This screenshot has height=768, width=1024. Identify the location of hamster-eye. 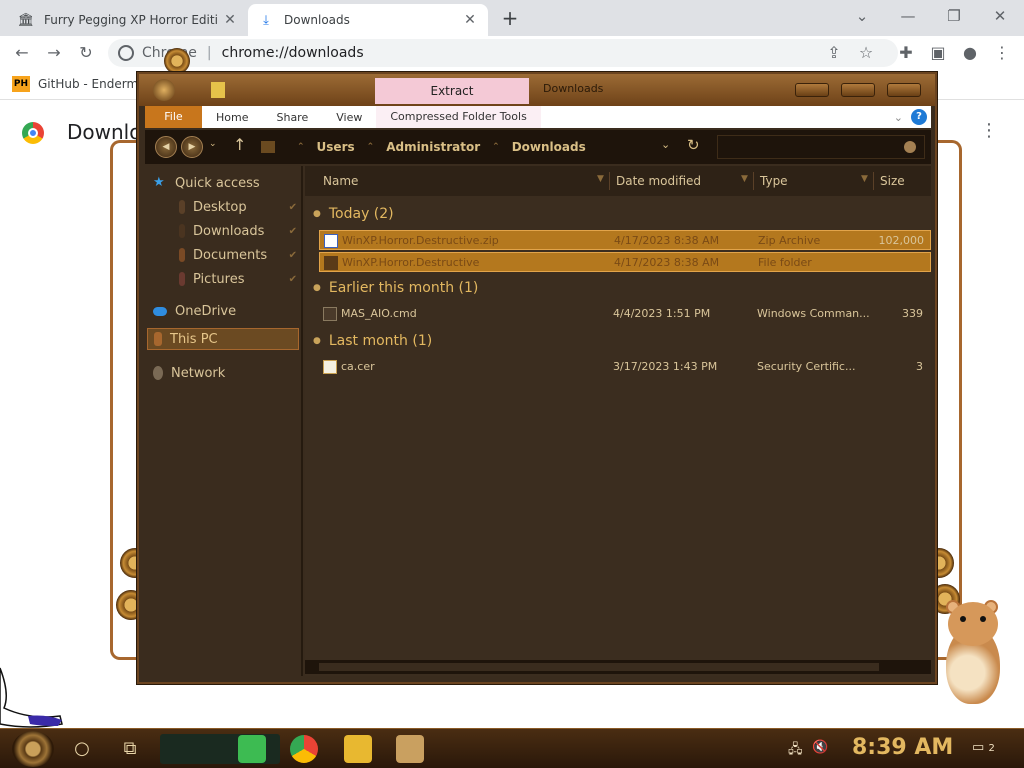
(963, 619).